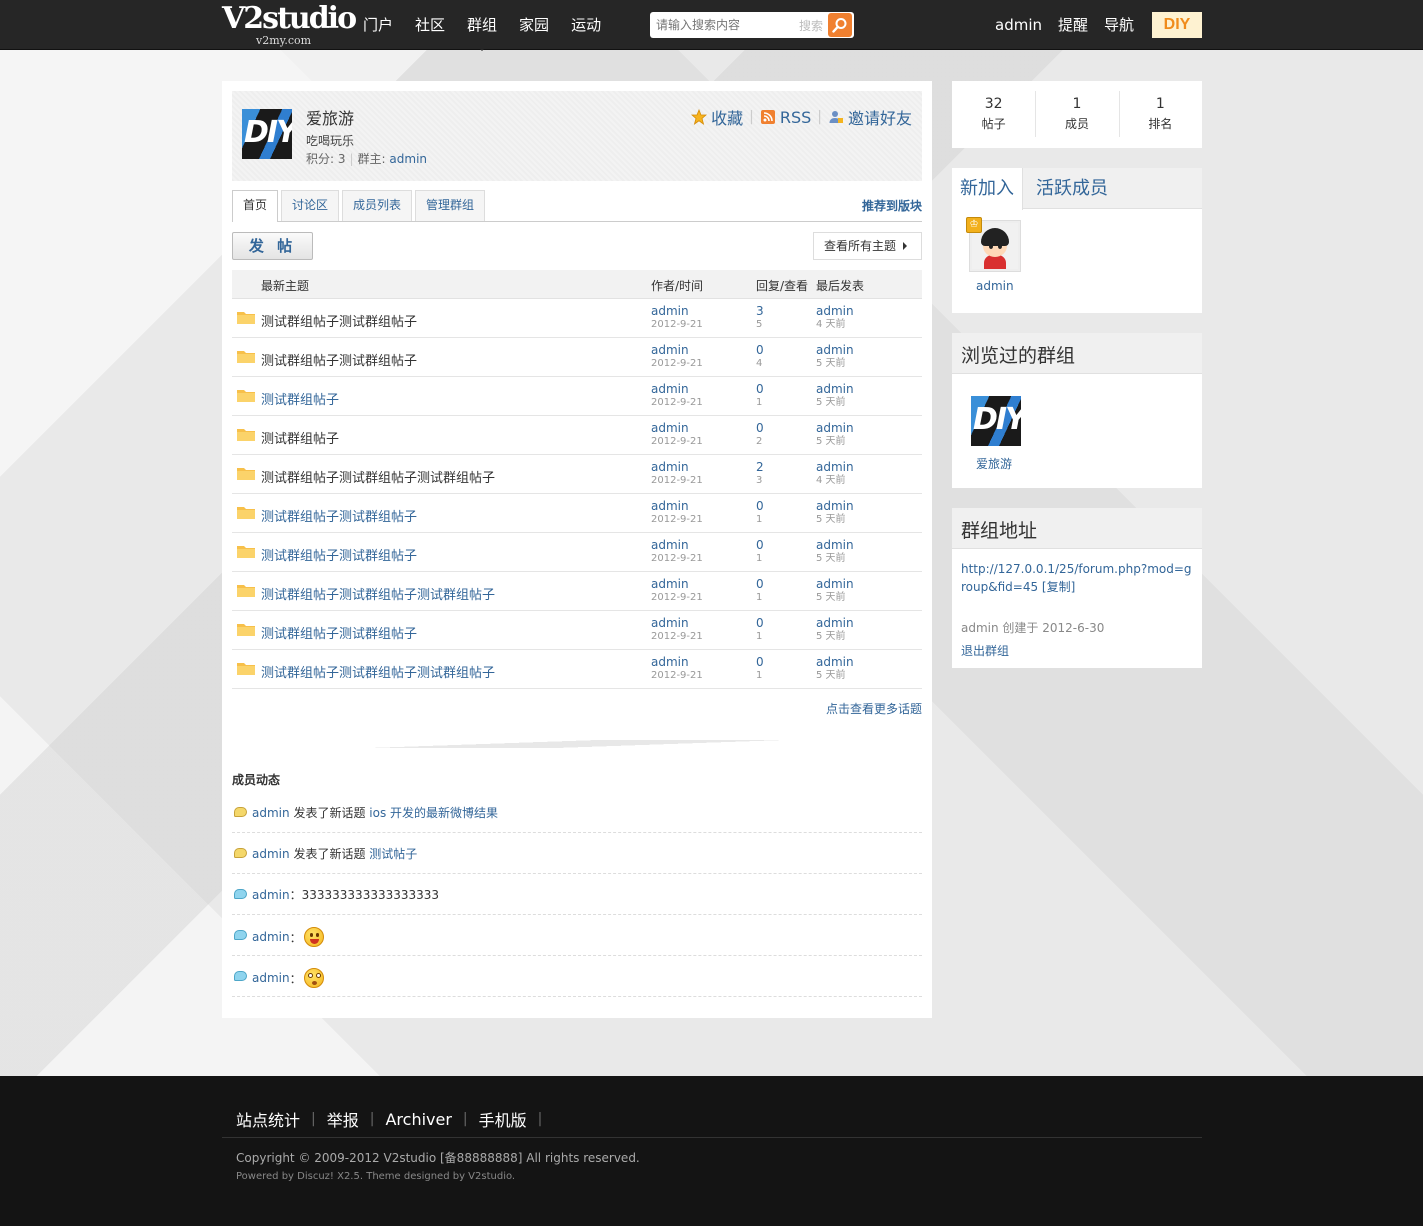 This screenshot has width=1423, height=1226. What do you see at coordinates (870, 117) in the screenshot?
I see `invite-friends-button: 邀请好友` at bounding box center [870, 117].